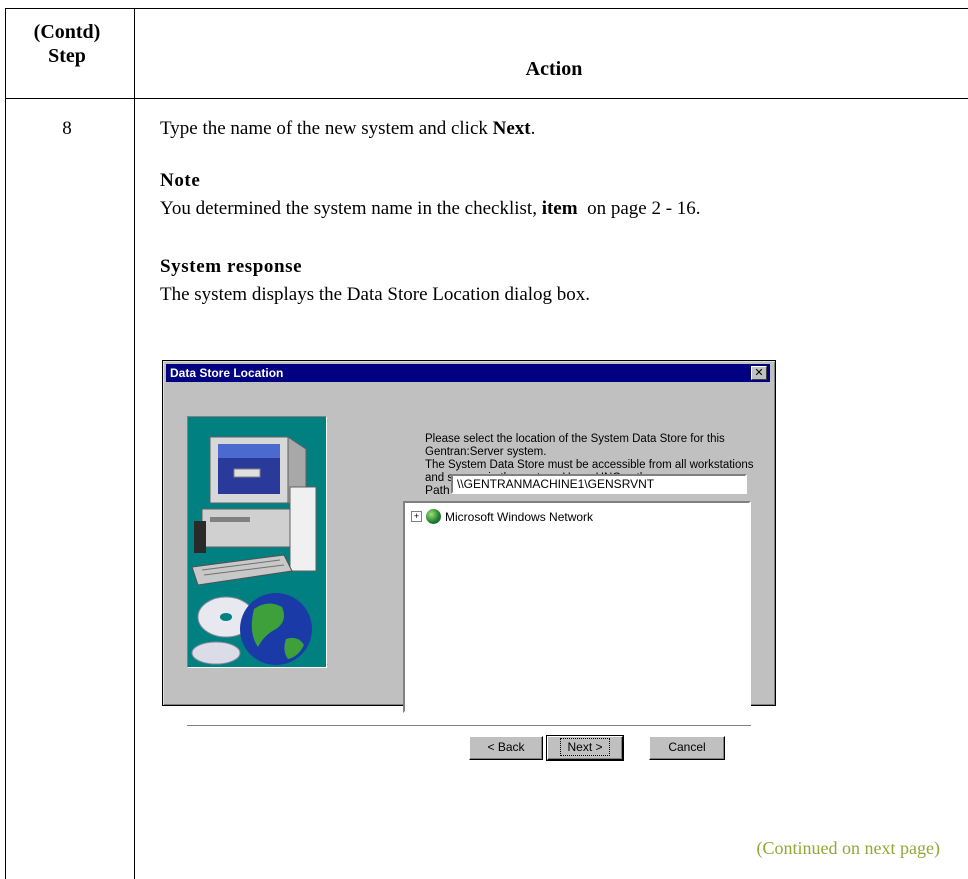 The height and width of the screenshot is (879, 968). I want to click on expand-icon: +, so click(416, 516).